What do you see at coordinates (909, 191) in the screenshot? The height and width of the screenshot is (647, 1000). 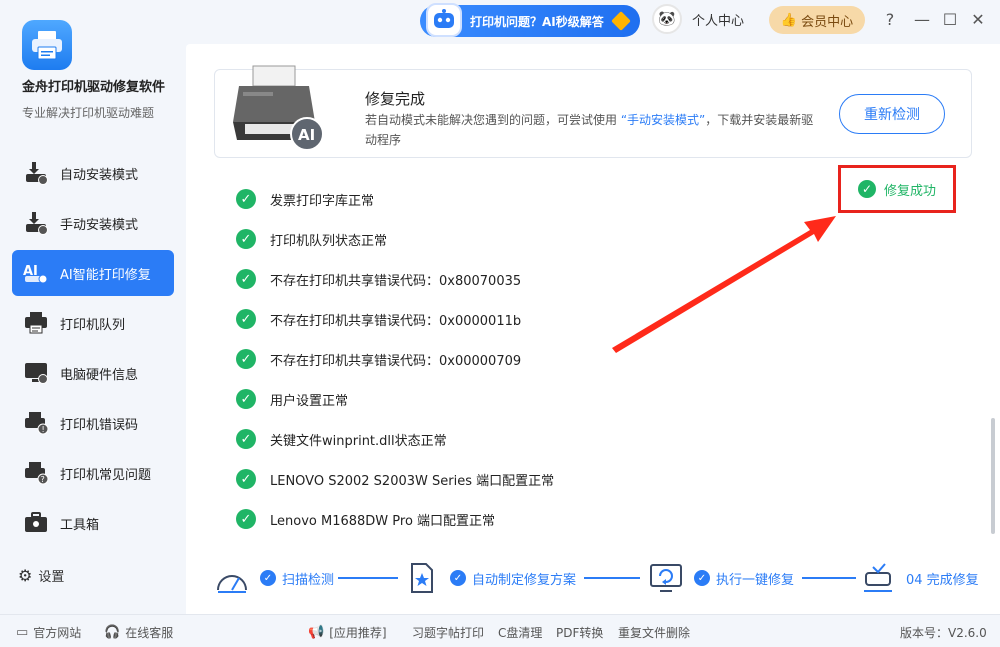 I see `success-label: 修复成功` at bounding box center [909, 191].